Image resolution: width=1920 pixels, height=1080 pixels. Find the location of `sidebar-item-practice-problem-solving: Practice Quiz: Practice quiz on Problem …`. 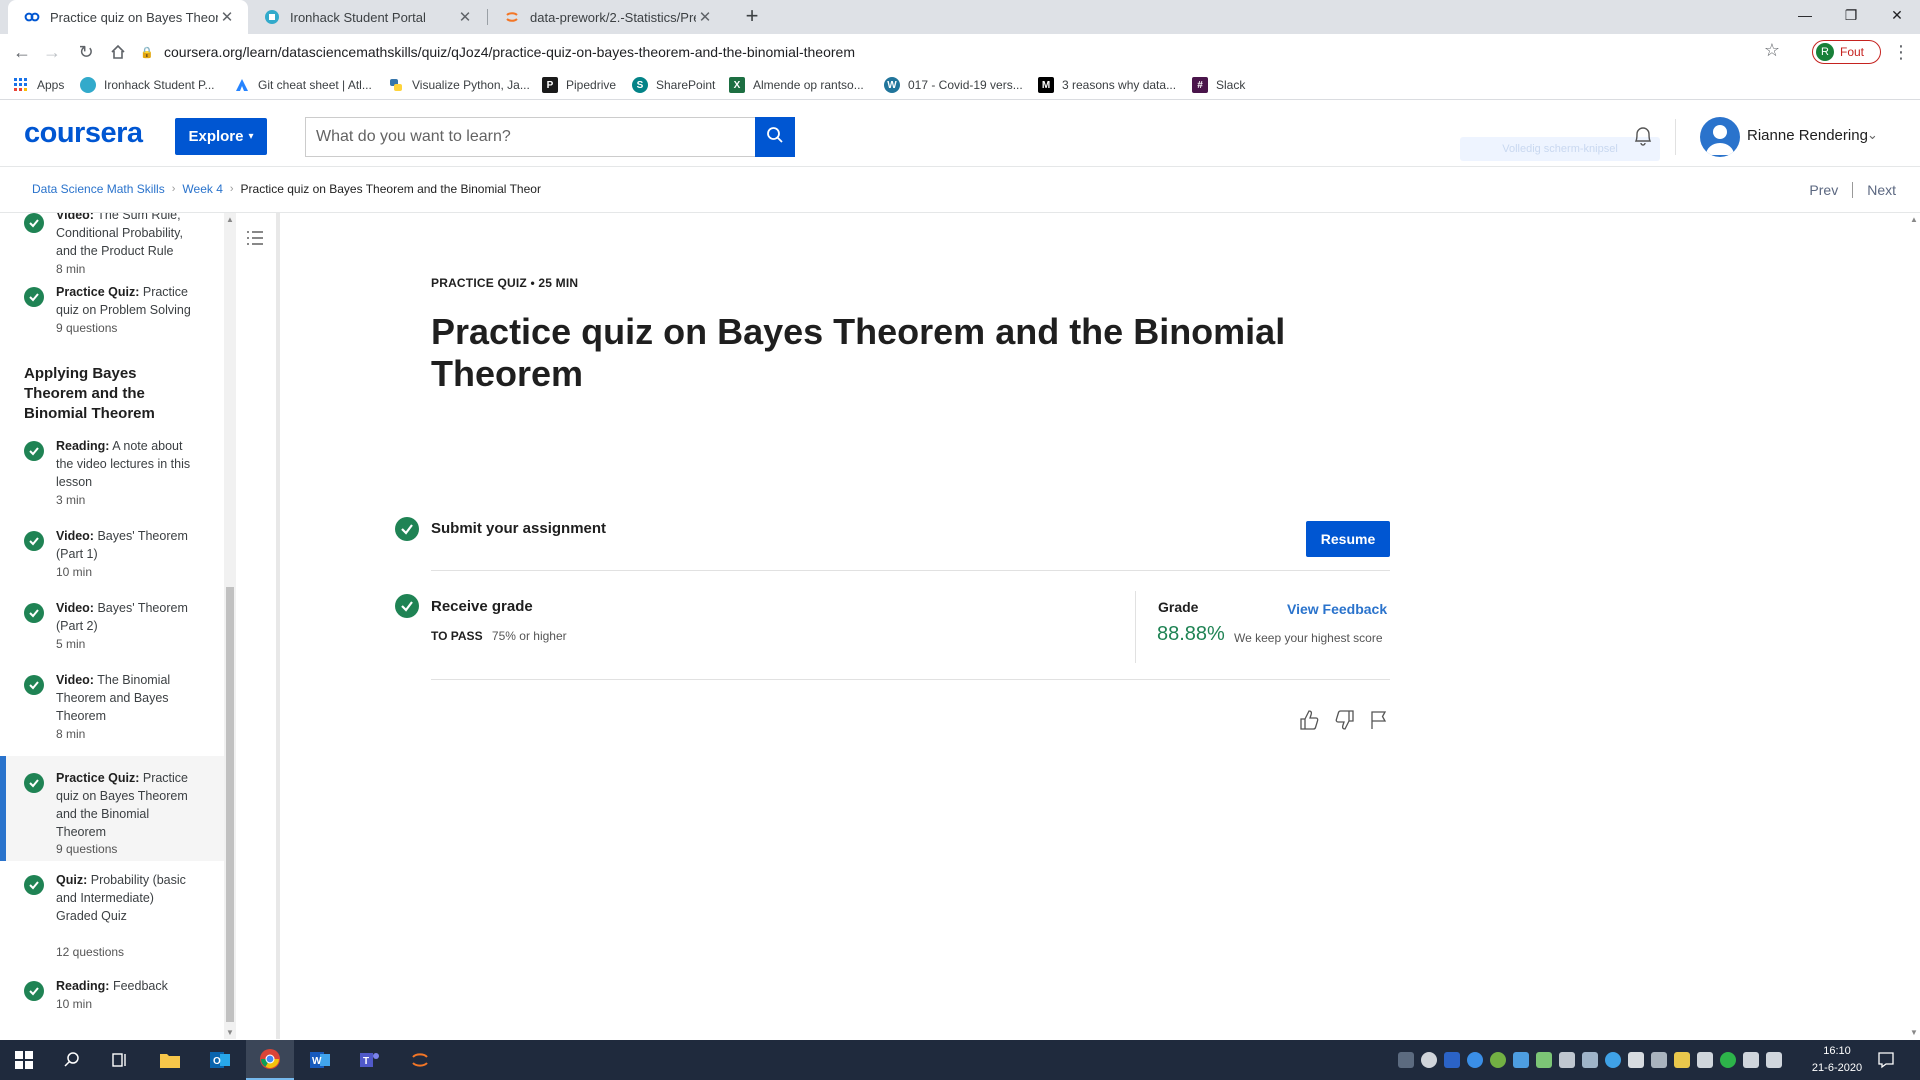

sidebar-item-practice-problem-solving: Practice Quiz: Practice quiz on Problem … is located at coordinates (112, 318).